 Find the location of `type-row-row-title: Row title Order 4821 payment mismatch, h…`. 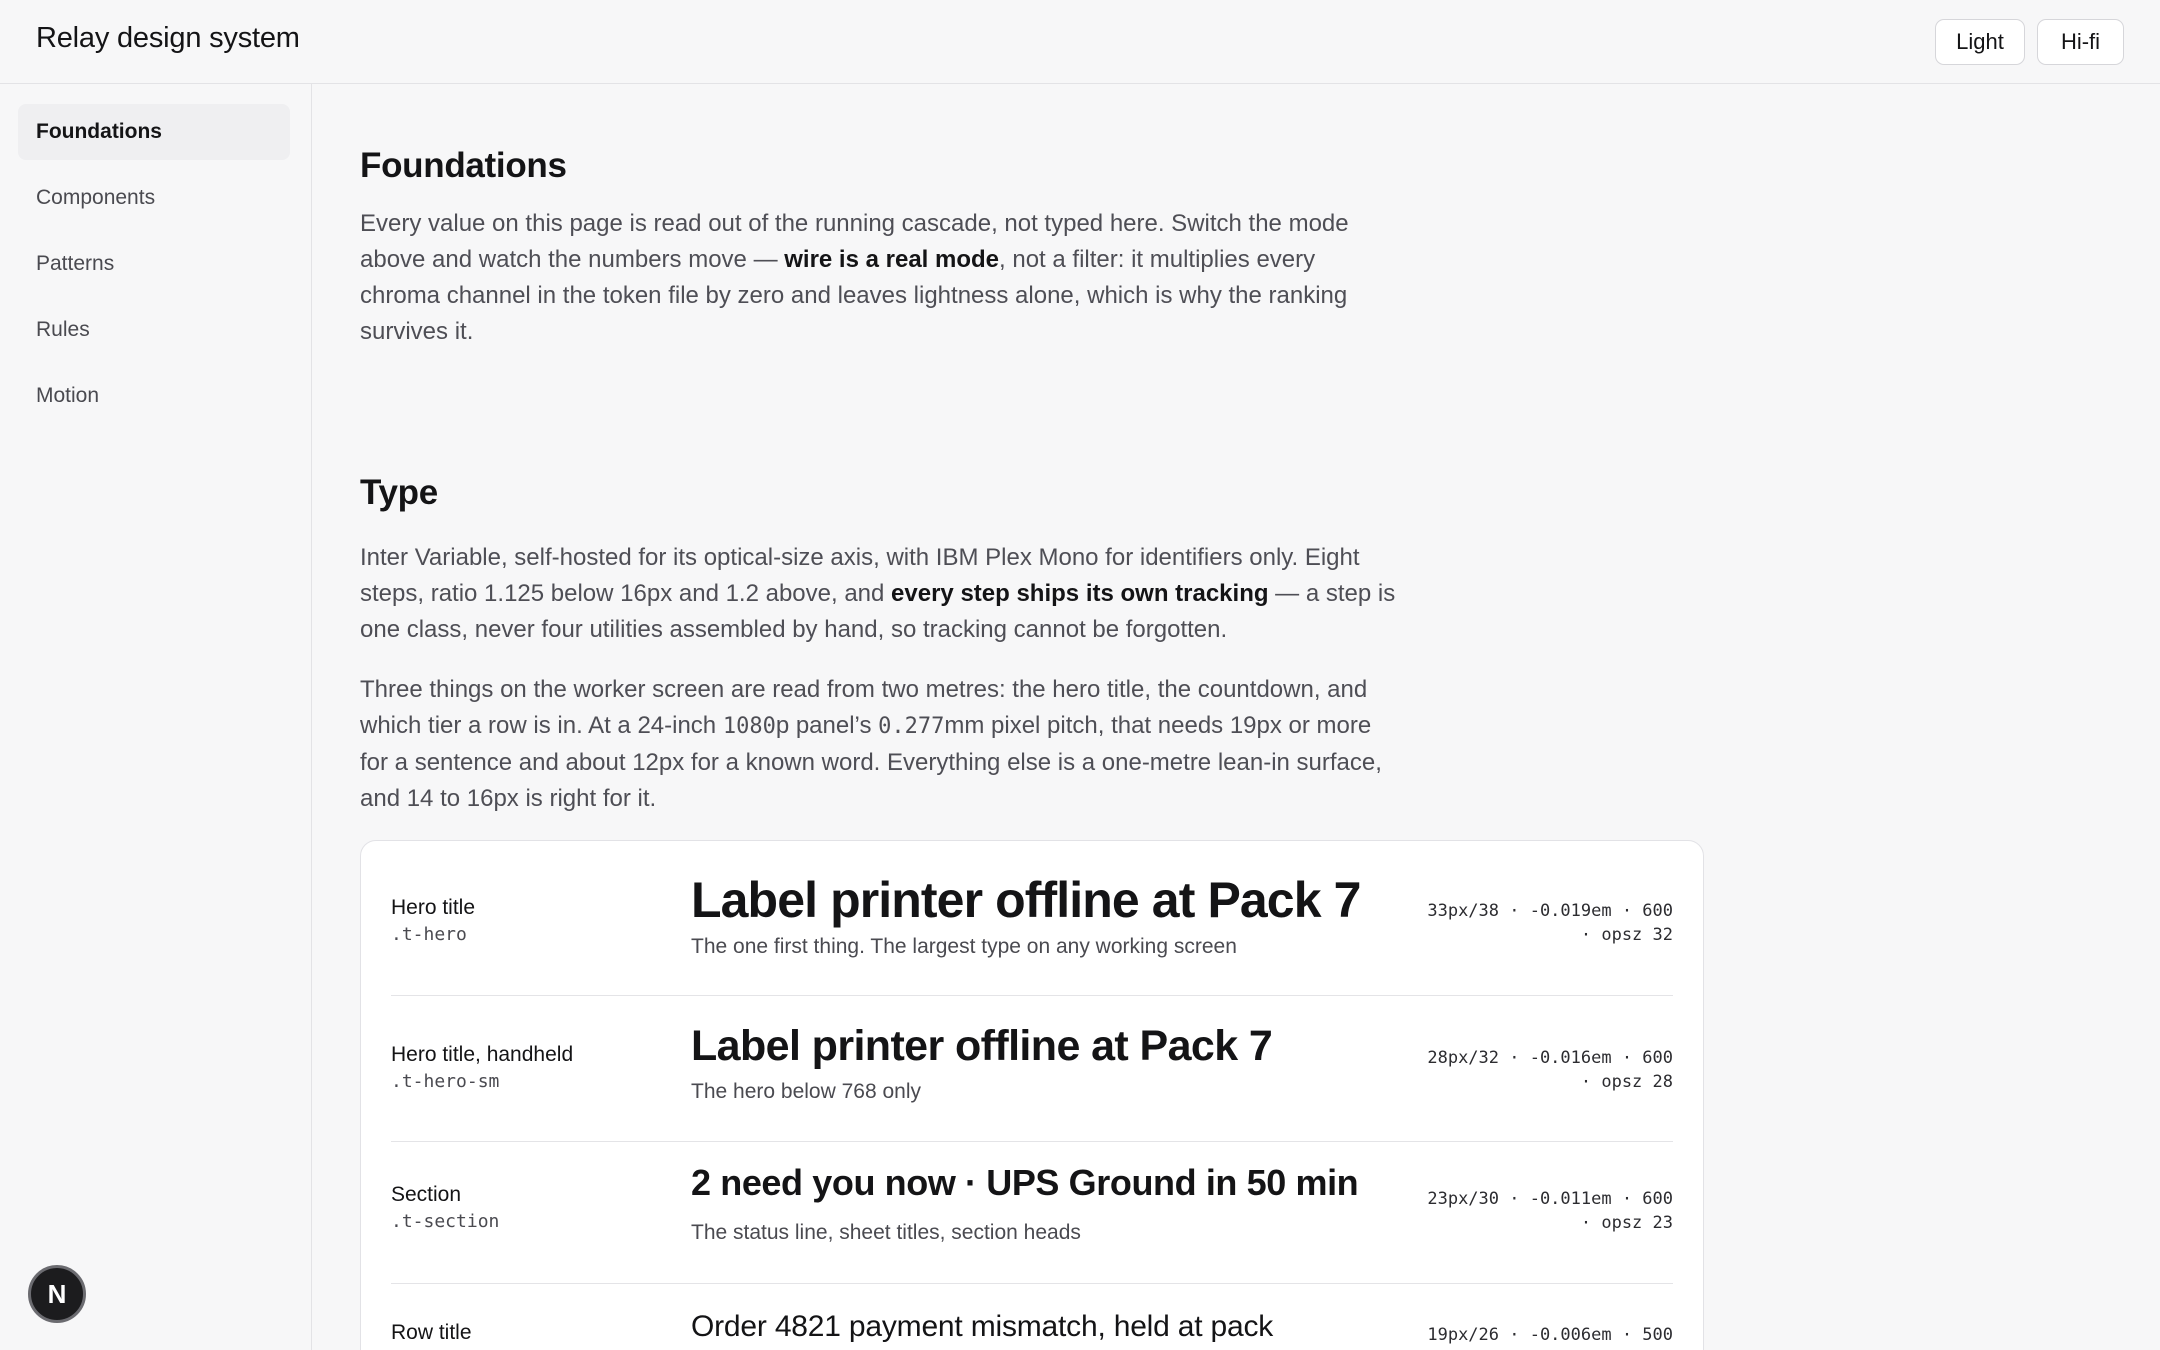

type-row-row-title: Row title Order 4821 payment mismatch, h… is located at coordinates (1032, 1317).